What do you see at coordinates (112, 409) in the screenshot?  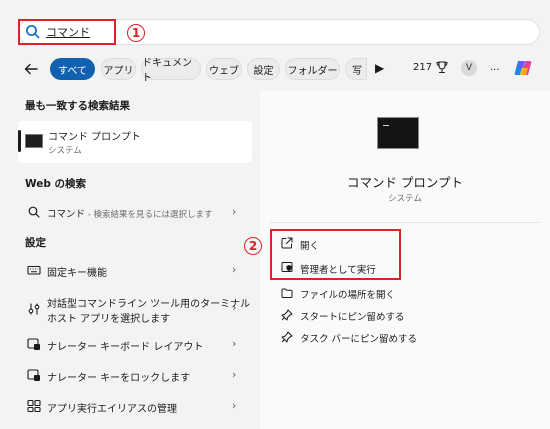 I see `settings-item-label: アプリ実行エイリアスの管理` at bounding box center [112, 409].